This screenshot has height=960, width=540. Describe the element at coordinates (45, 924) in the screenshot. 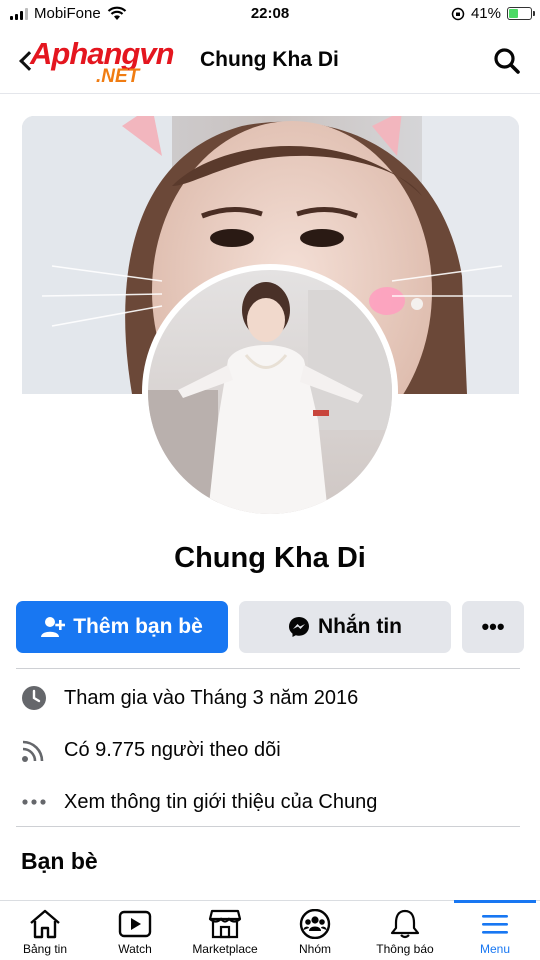

I see `home-icon` at that location.